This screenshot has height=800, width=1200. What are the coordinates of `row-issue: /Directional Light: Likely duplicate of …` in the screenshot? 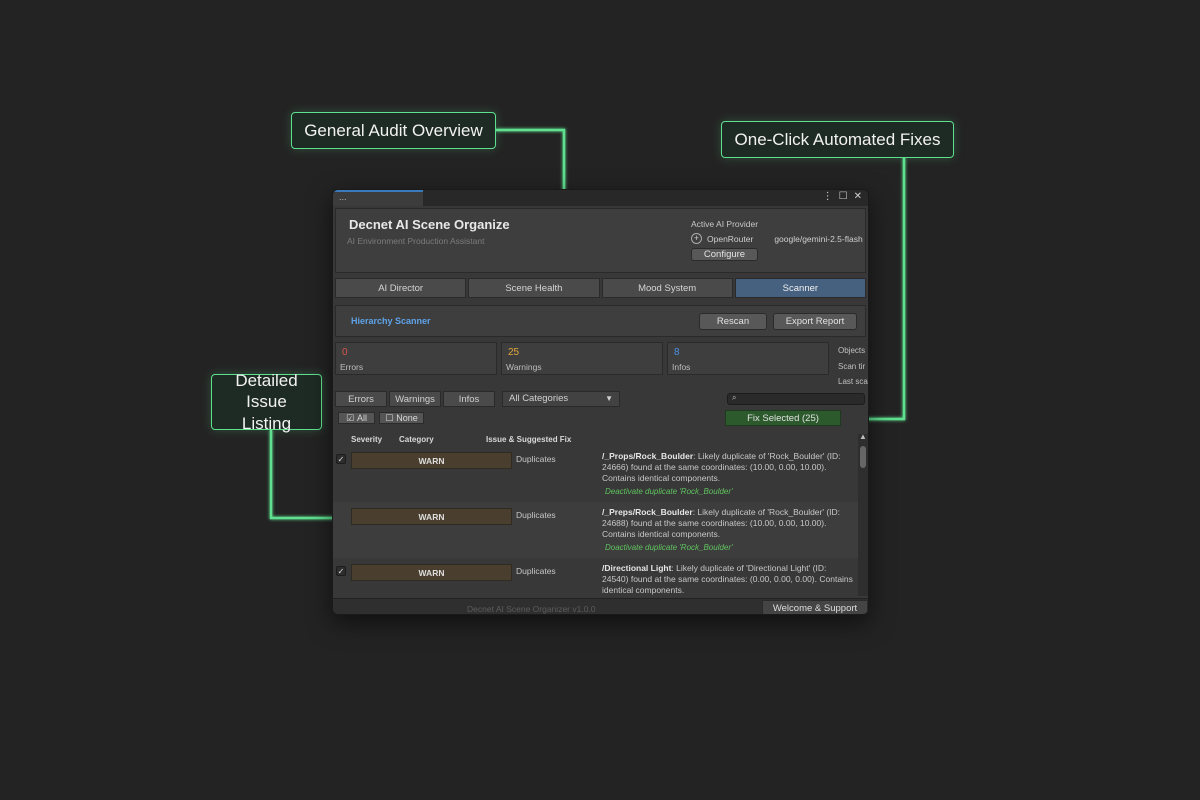 It's located at (728, 579).